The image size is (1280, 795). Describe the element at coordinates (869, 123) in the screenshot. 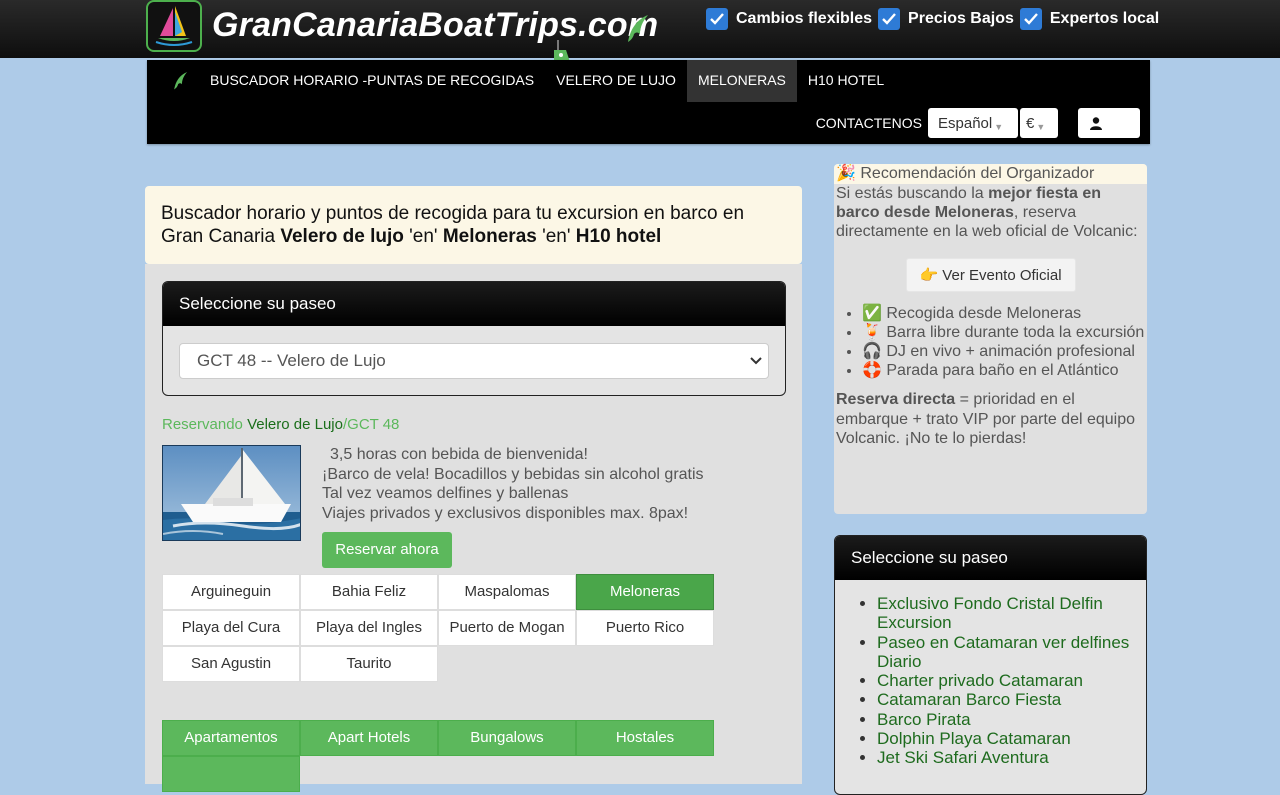

I see `nav-contact-link: CONTACTENOS` at that location.